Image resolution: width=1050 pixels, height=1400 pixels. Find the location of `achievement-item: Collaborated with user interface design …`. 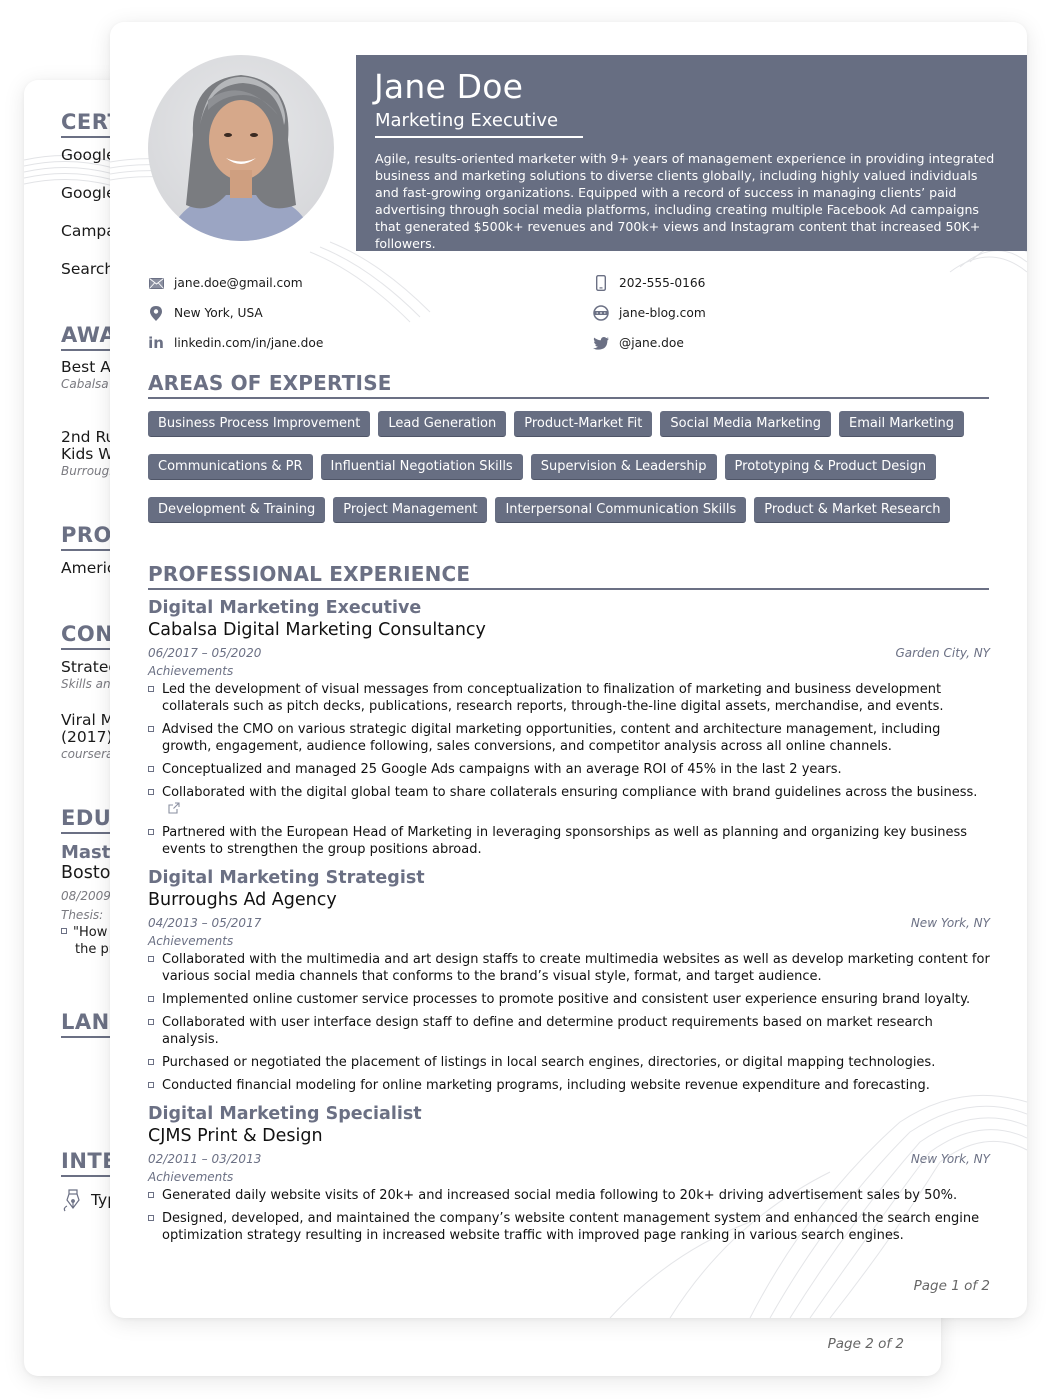

achievement-item: Collaborated with user interface design … is located at coordinates (569, 1031).